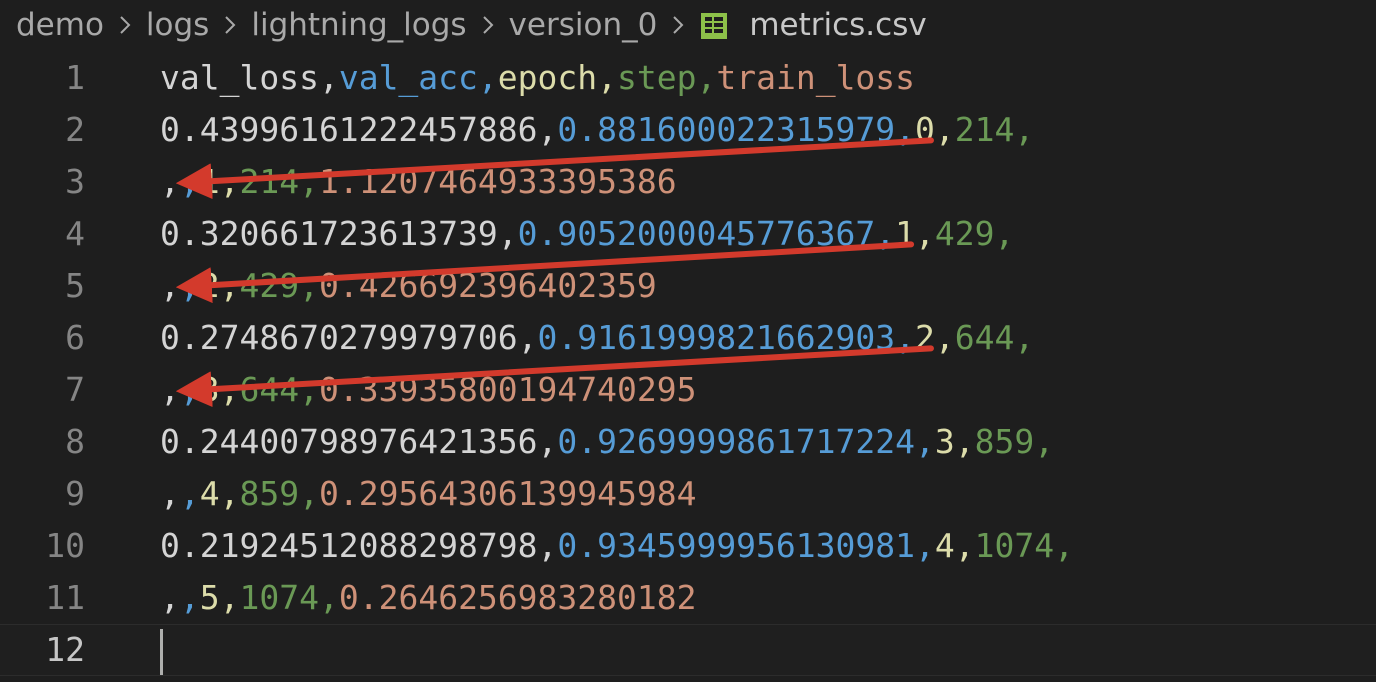  What do you see at coordinates (161, 652) in the screenshot?
I see `text-cursor` at bounding box center [161, 652].